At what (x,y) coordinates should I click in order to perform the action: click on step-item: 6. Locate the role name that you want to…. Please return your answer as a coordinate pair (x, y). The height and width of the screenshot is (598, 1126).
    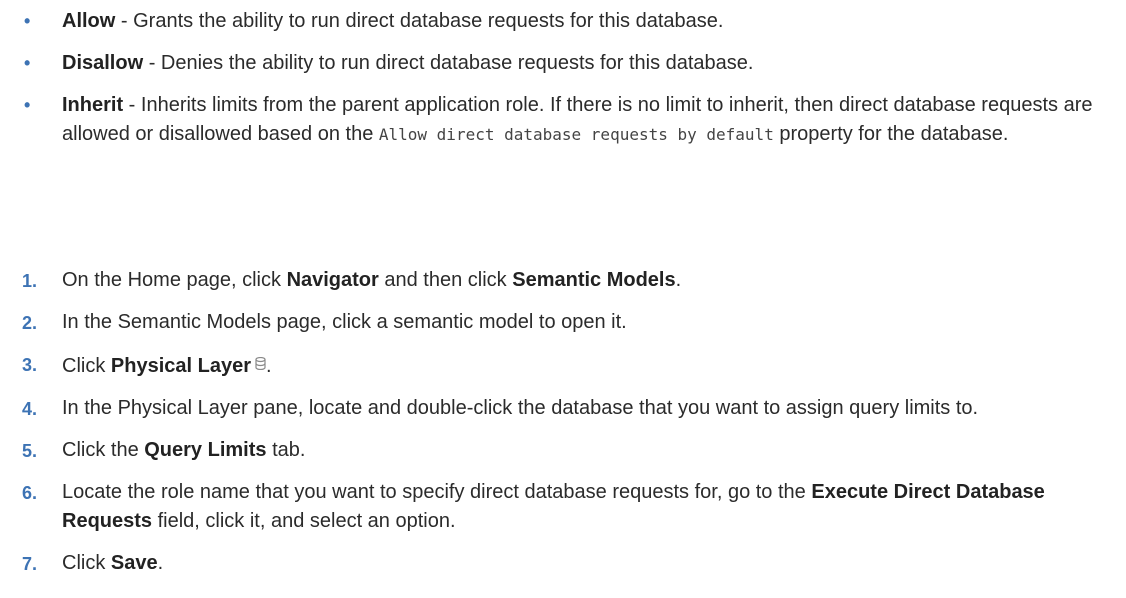
    Looking at the image, I should click on (563, 507).